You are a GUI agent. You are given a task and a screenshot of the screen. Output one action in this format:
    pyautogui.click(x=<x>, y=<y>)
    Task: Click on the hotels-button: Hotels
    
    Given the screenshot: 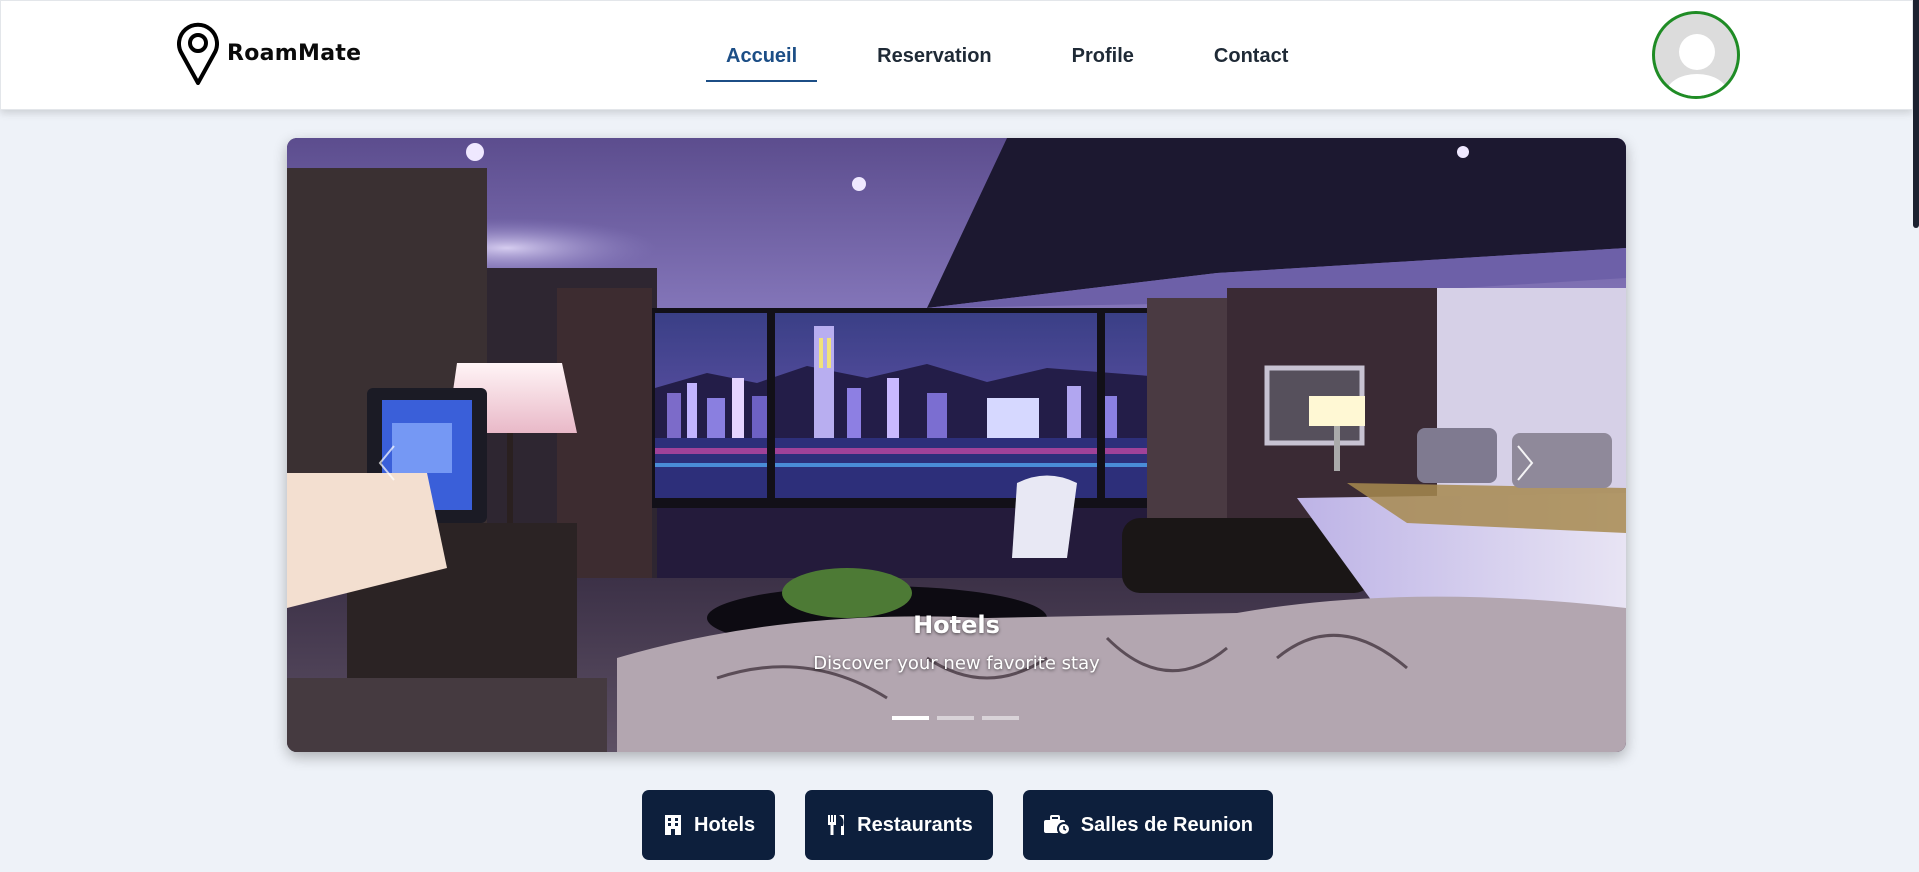 What is the action you would take?
    pyautogui.click(x=709, y=825)
    